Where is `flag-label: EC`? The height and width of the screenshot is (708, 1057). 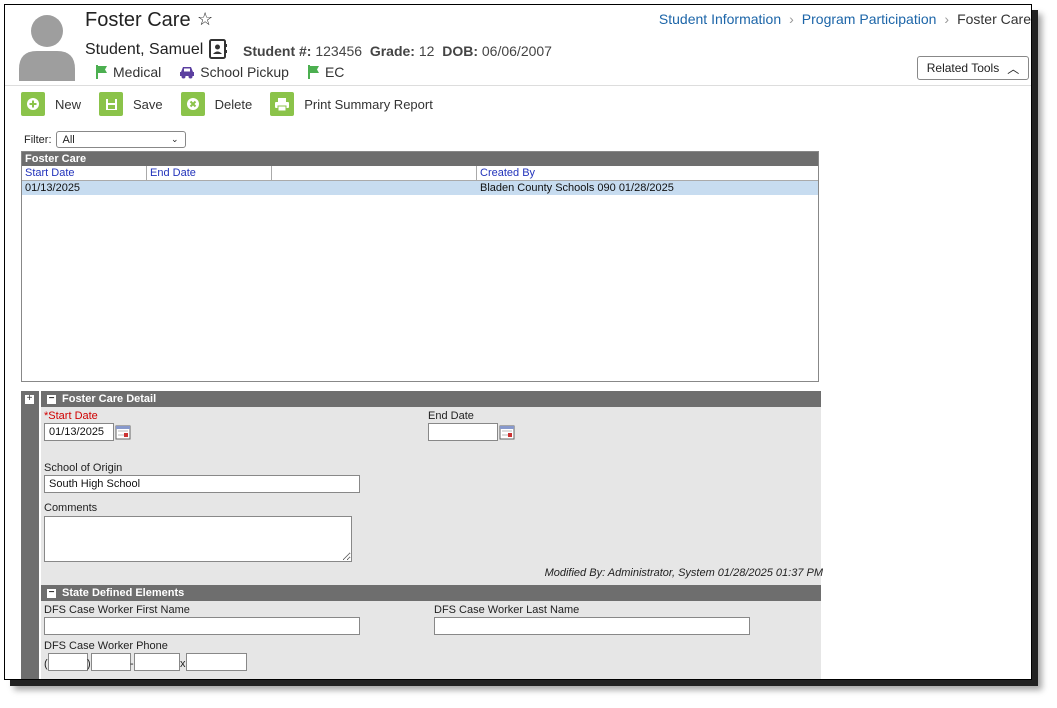
flag-label: EC is located at coordinates (334, 72).